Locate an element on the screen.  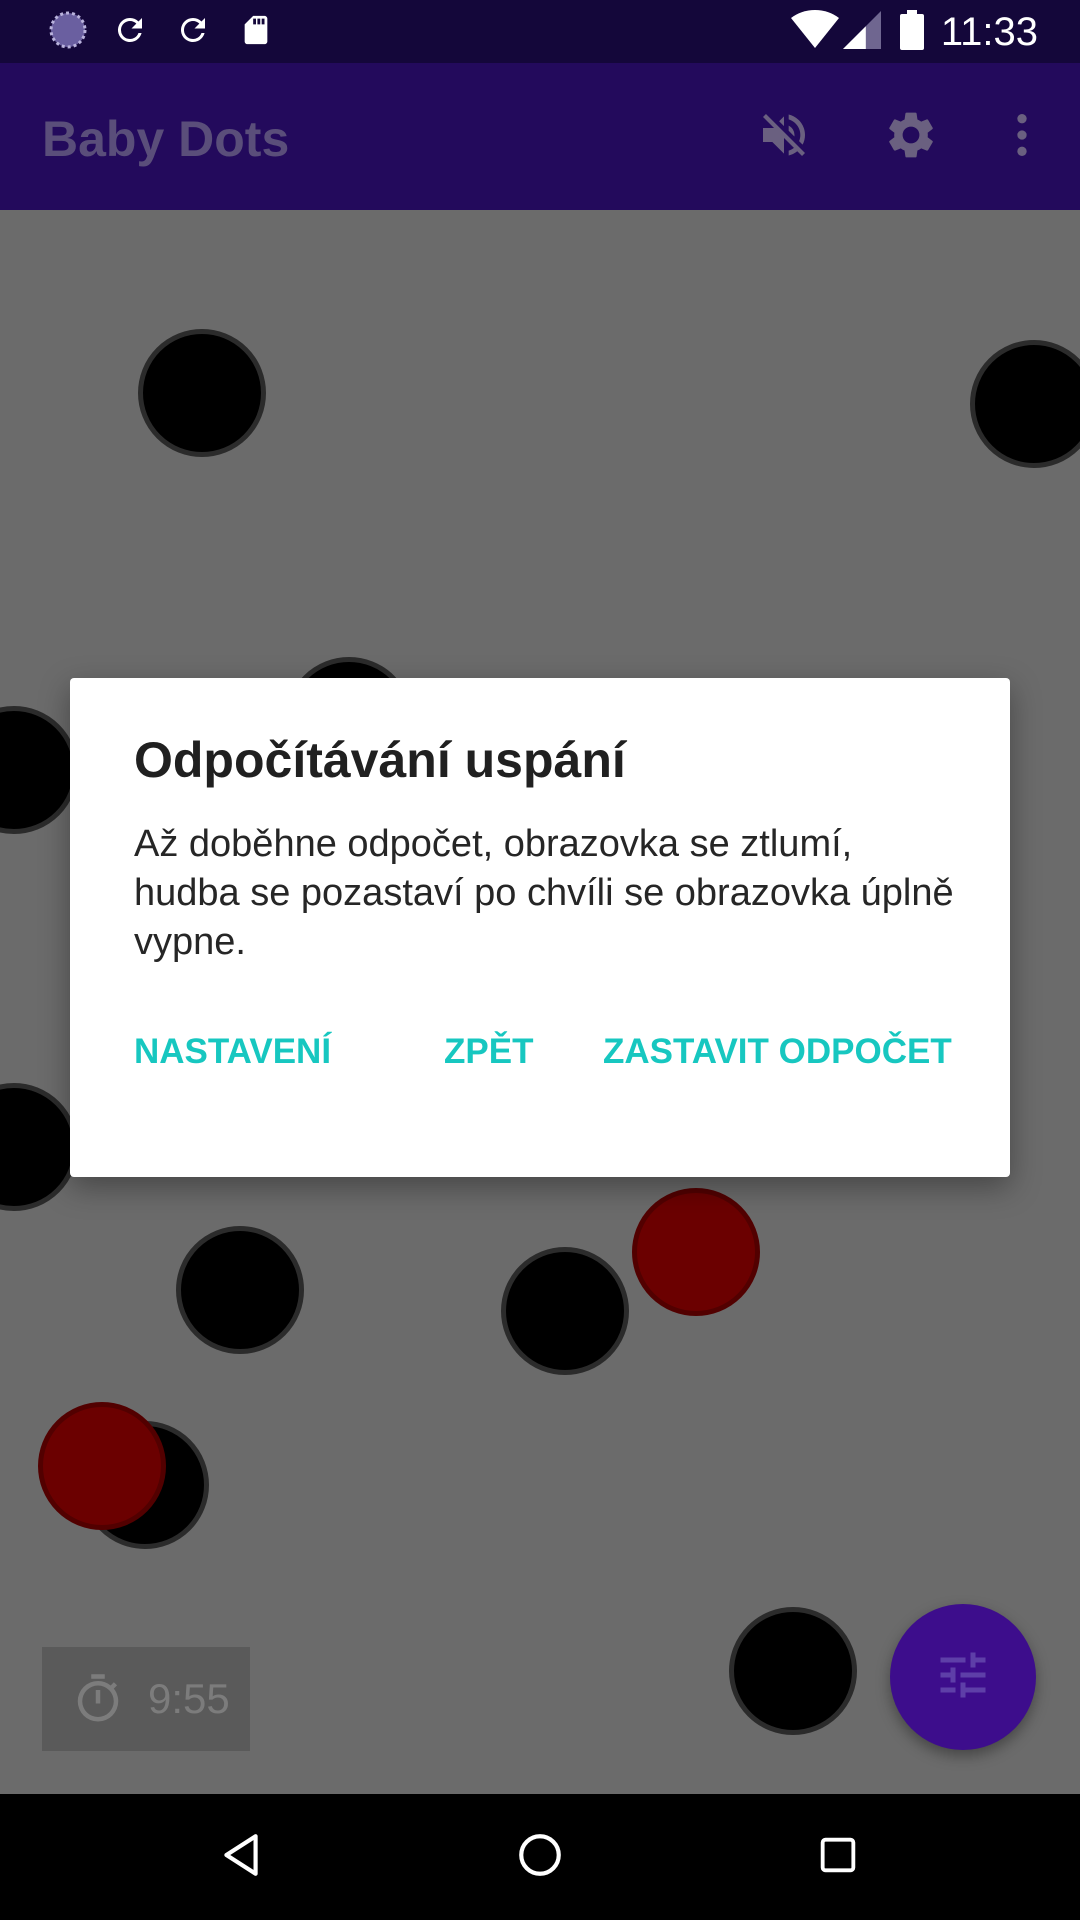
back-icon is located at coordinates (241, 1857).